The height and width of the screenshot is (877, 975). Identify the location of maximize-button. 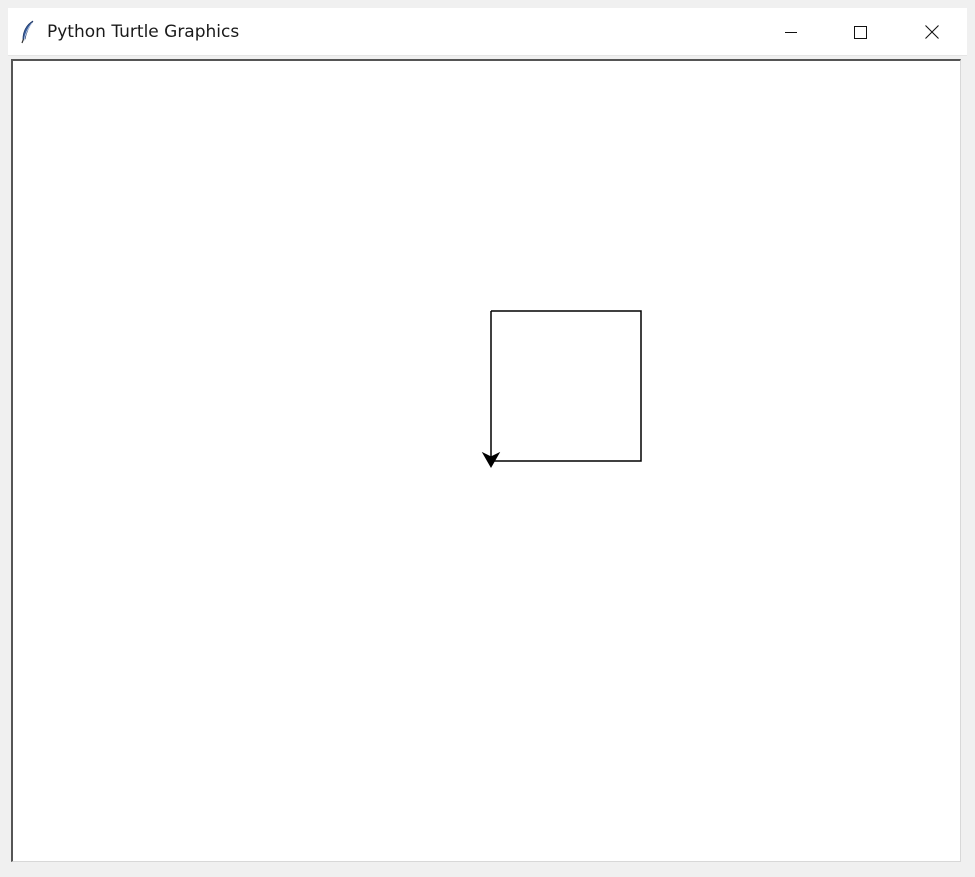
(860, 31).